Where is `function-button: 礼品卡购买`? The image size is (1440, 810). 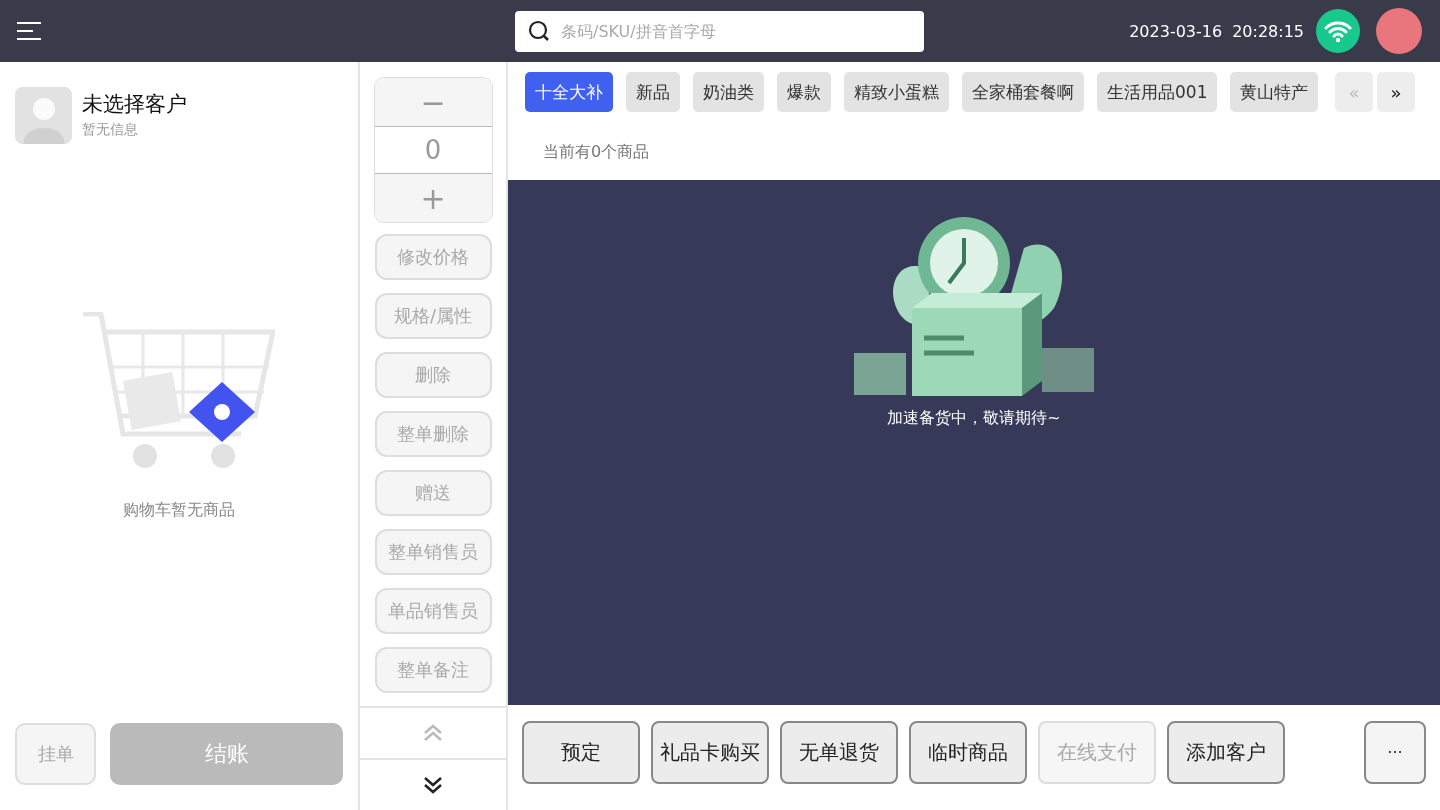 function-button: 礼品卡购买 is located at coordinates (710, 752).